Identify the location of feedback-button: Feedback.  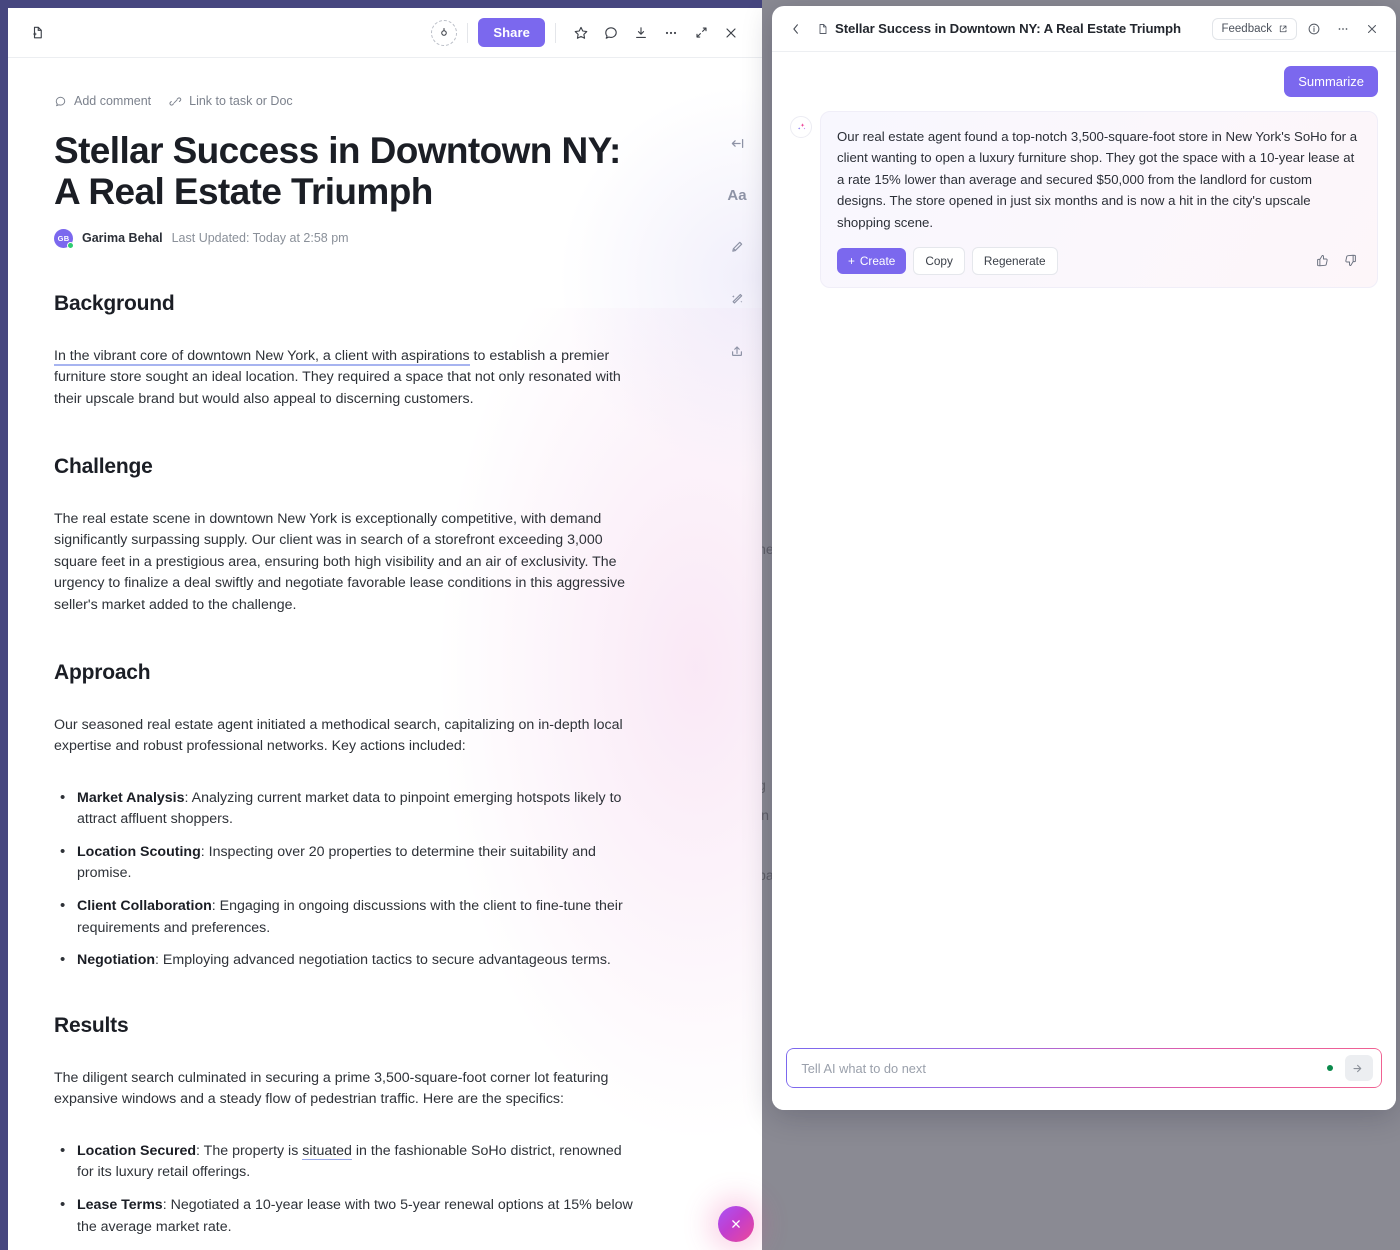
(1254, 28).